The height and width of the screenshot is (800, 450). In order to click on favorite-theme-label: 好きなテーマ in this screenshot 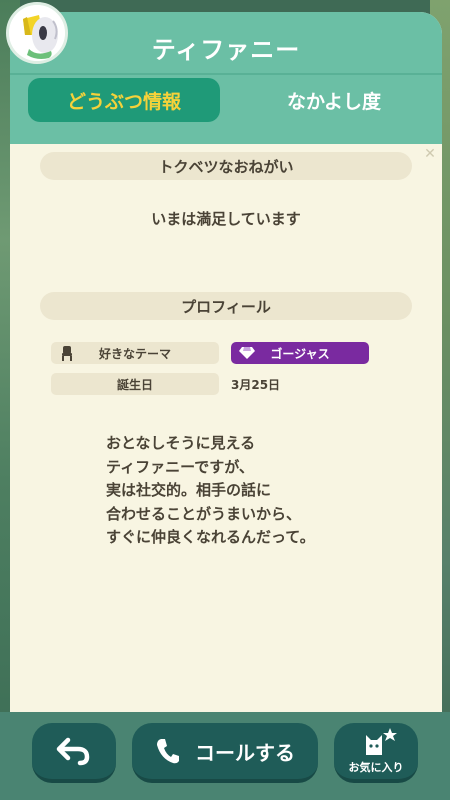, I will do `click(135, 353)`.